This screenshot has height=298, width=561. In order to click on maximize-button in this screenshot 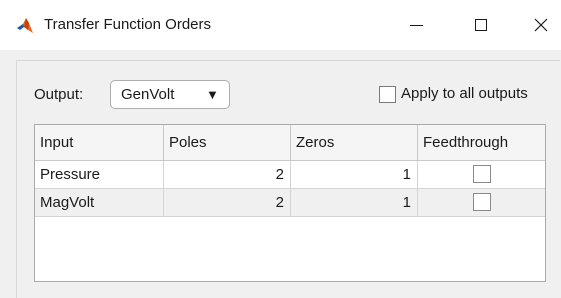, I will do `click(481, 25)`.